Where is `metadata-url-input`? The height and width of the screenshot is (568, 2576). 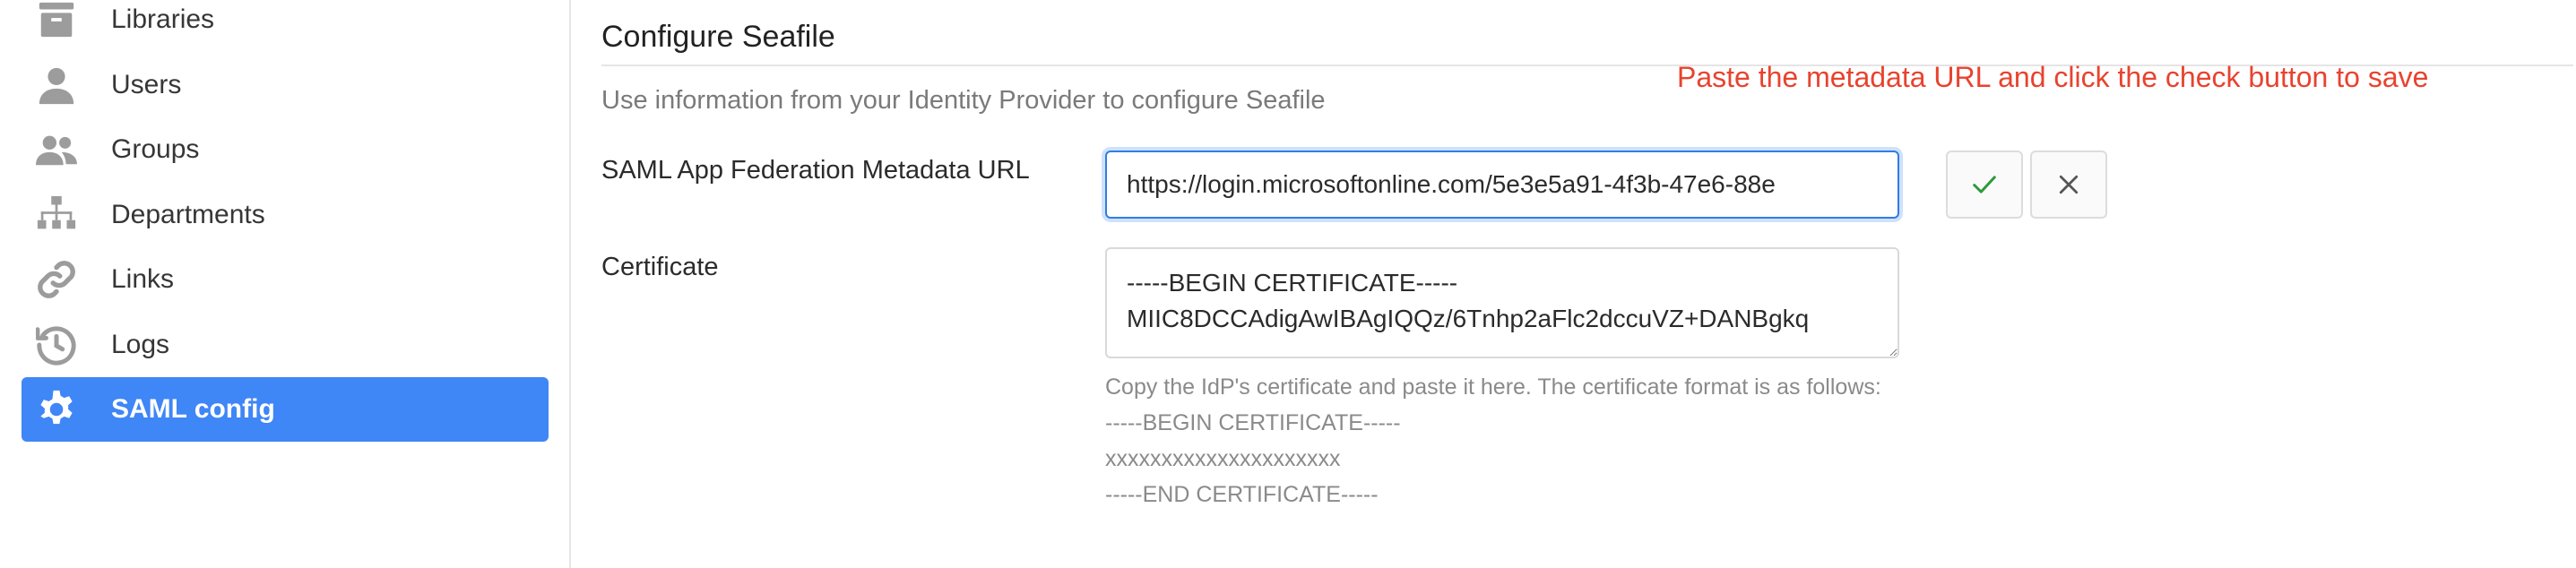
metadata-url-input is located at coordinates (1502, 185).